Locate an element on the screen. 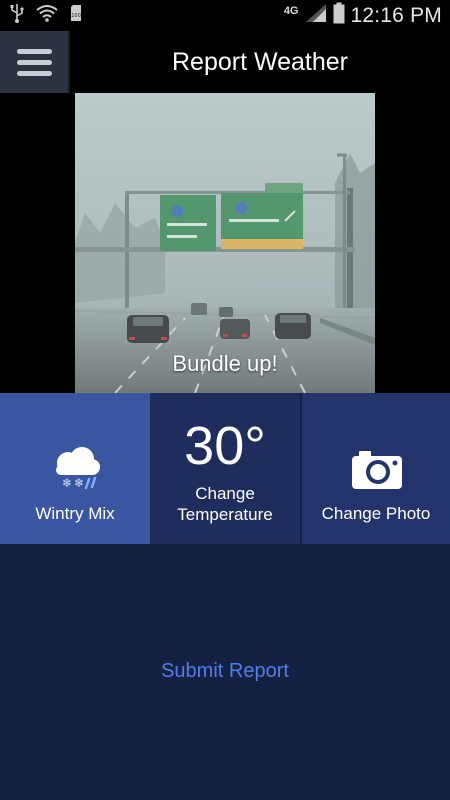 This screenshot has height=800, width=450. temperature-value: 30° is located at coordinates (225, 446).